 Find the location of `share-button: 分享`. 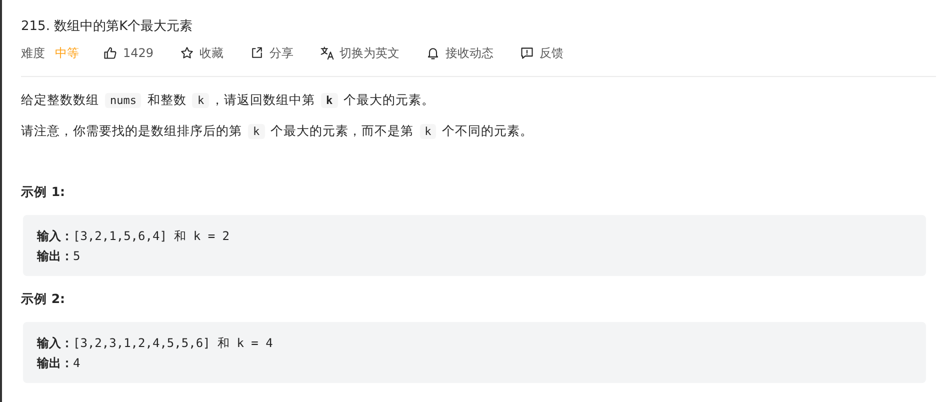

share-button: 分享 is located at coordinates (272, 53).